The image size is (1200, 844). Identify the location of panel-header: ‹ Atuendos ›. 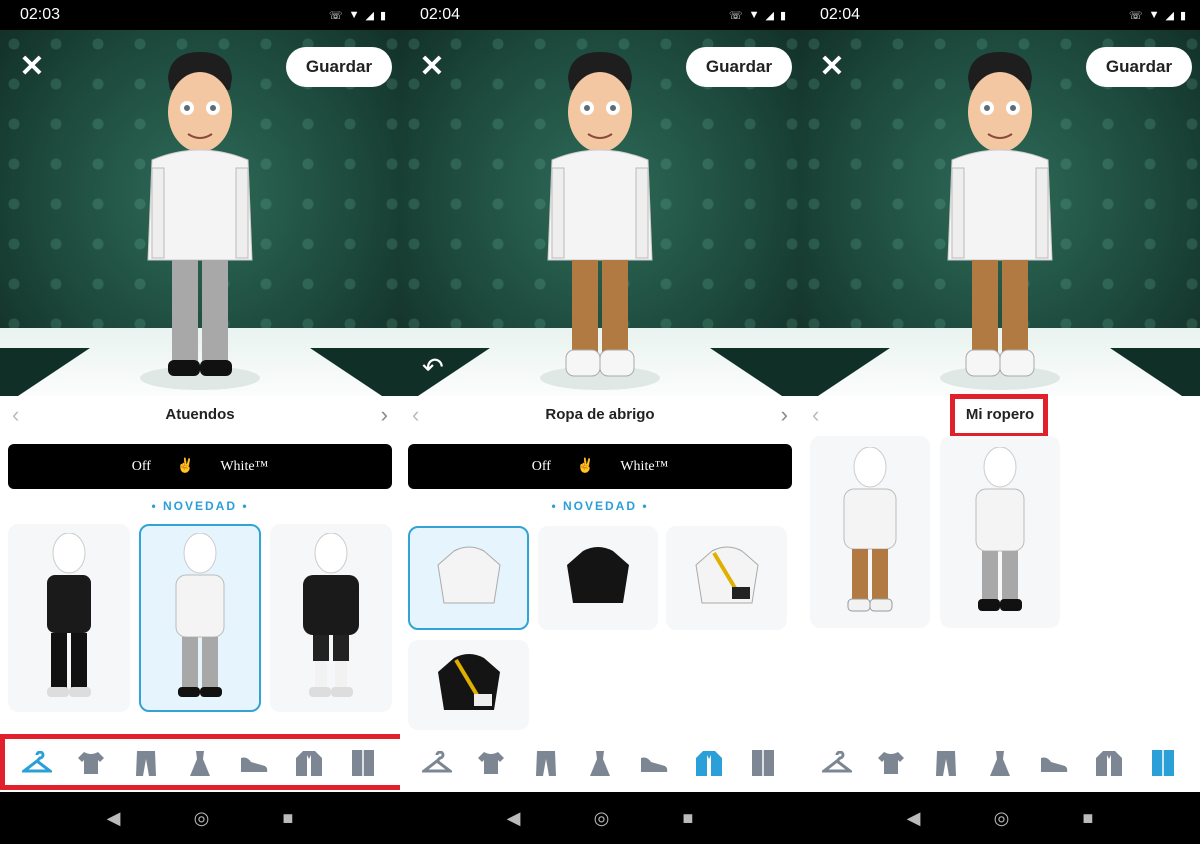
(200, 414).